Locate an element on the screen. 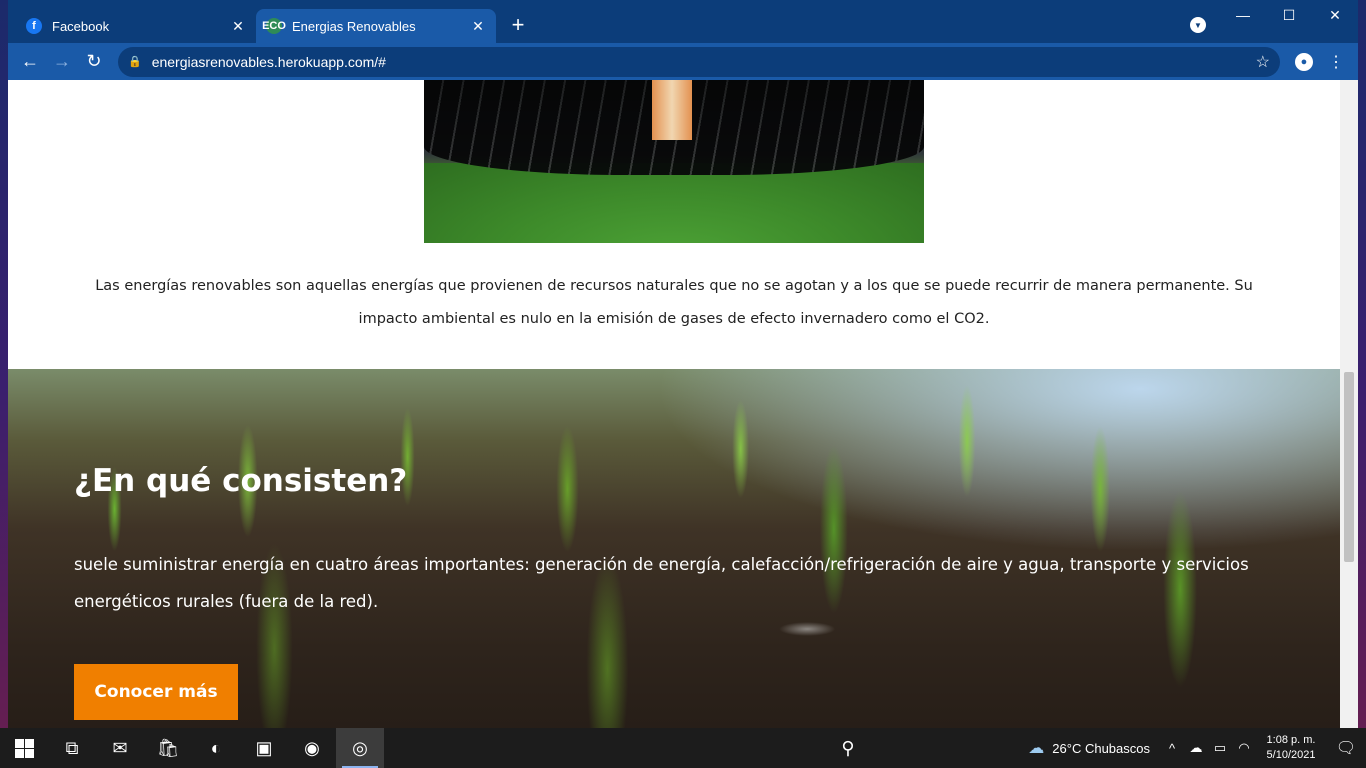  new-tab-button: + is located at coordinates (518, 25).